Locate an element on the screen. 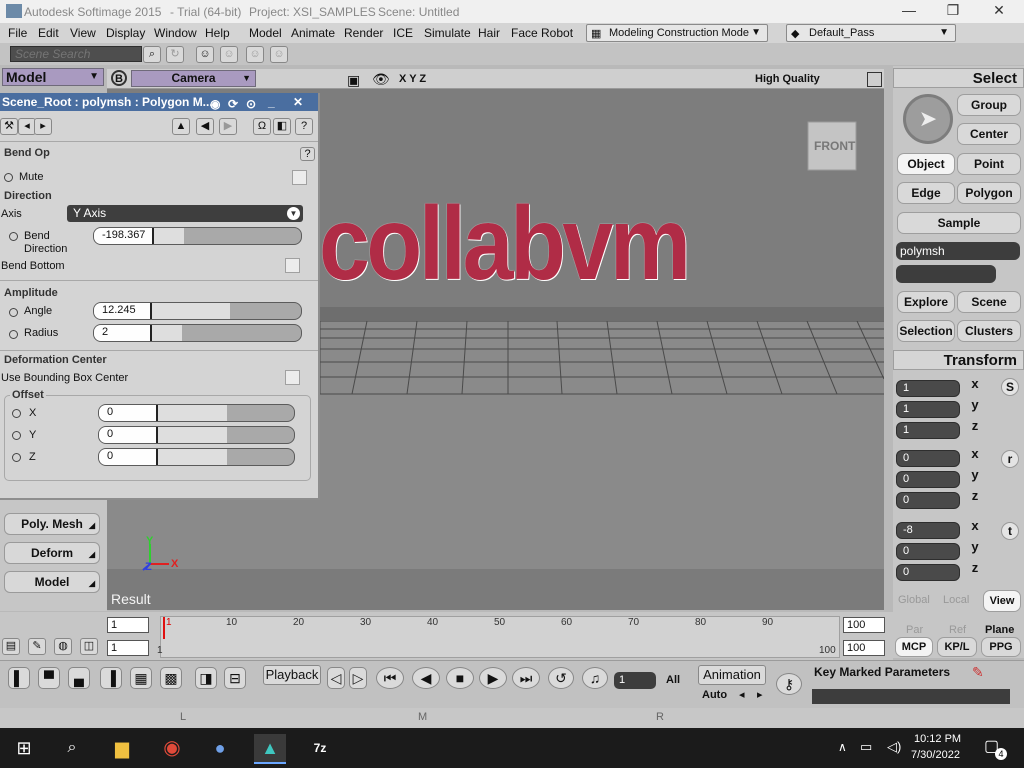 The height and width of the screenshot is (768, 1024). timeline-track: 1 10 20 30 40 50 60 70 80 90 1 100 is located at coordinates (498, 637).